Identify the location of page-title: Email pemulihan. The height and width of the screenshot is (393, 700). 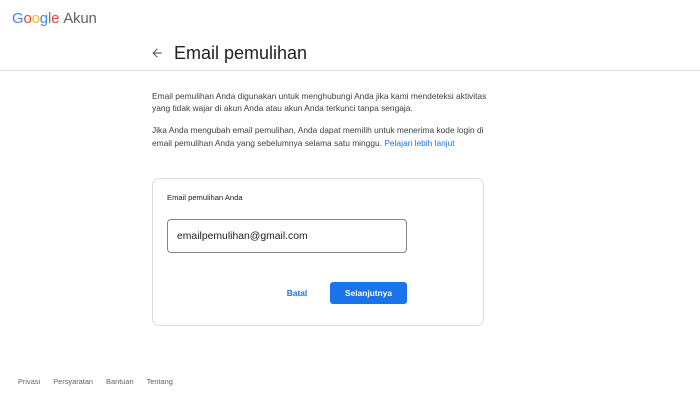
(241, 53).